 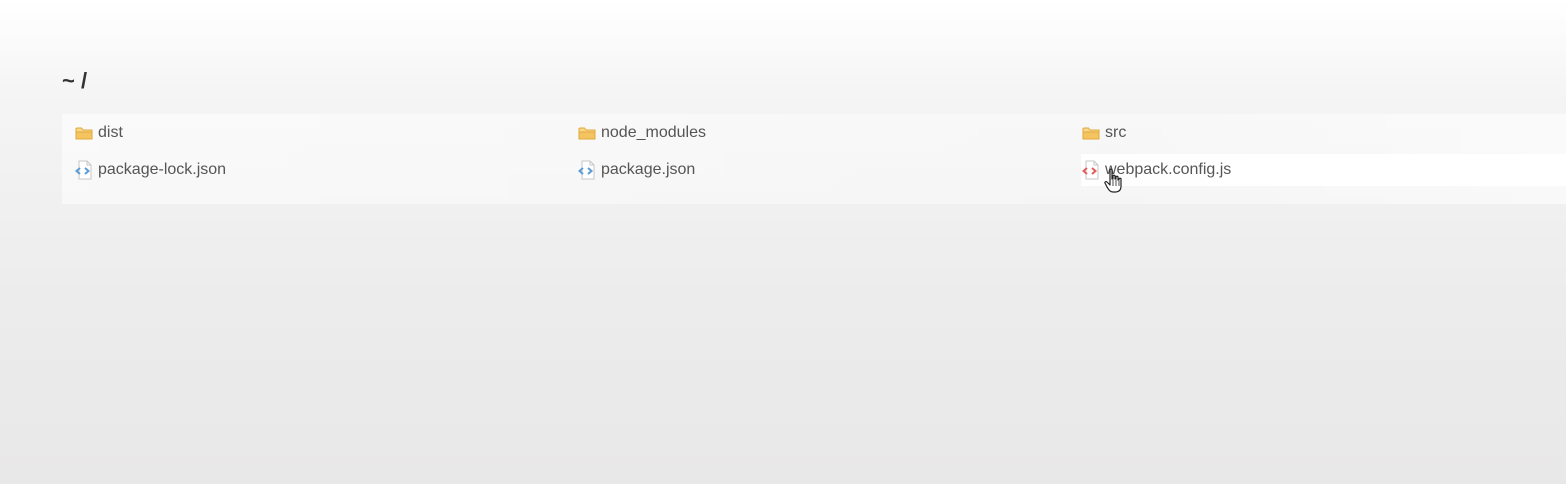 I want to click on list-item-package-lock-json: package-lock.json, so click(x=319, y=170).